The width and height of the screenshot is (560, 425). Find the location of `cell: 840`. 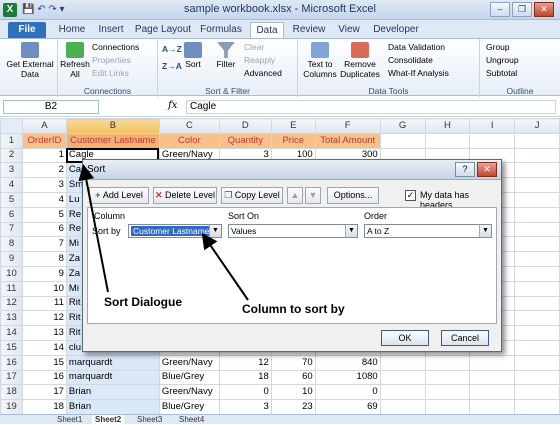

cell: 840 is located at coordinates (347, 362).